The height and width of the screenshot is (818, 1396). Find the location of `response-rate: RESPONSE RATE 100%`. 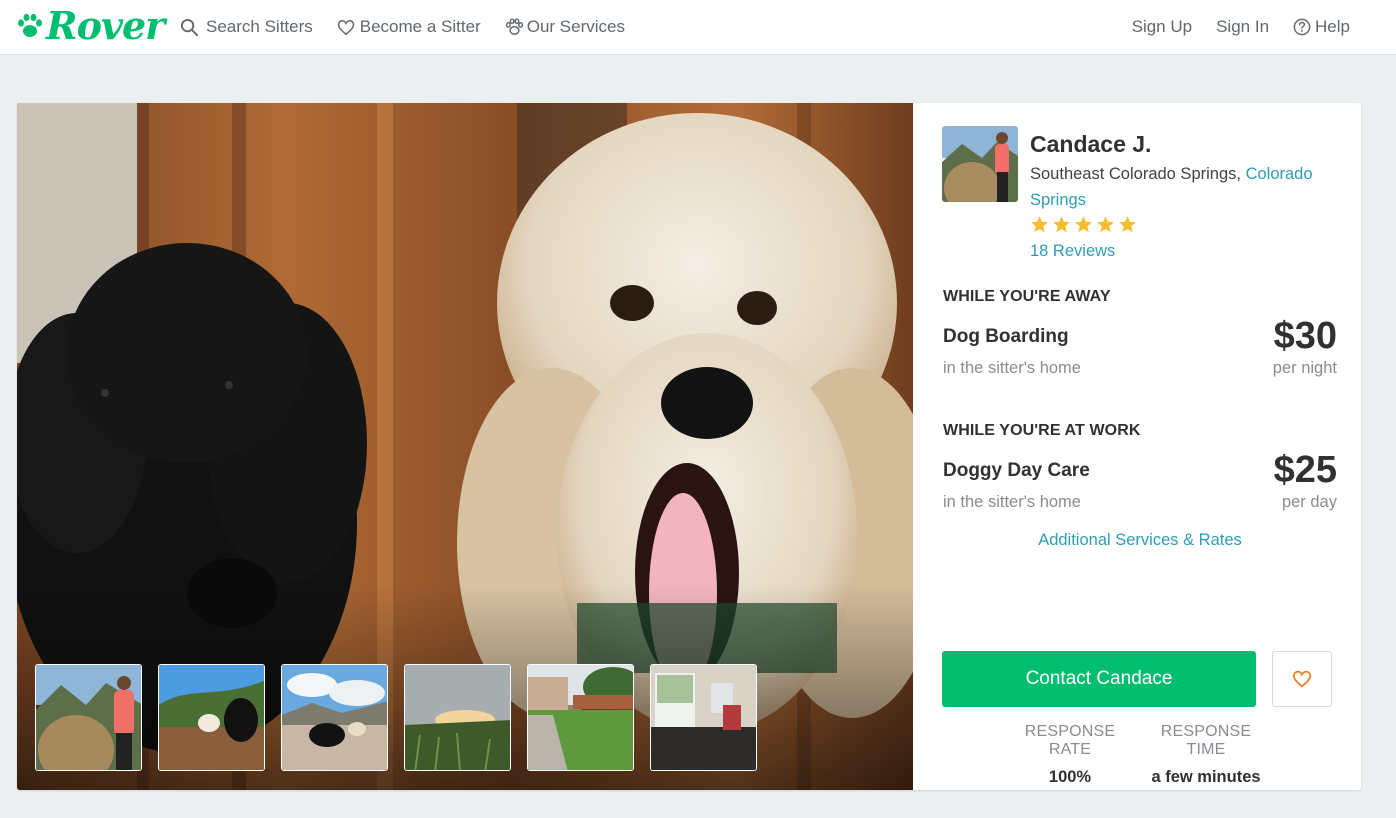

response-rate: RESPONSE RATE 100% is located at coordinates (1070, 755).